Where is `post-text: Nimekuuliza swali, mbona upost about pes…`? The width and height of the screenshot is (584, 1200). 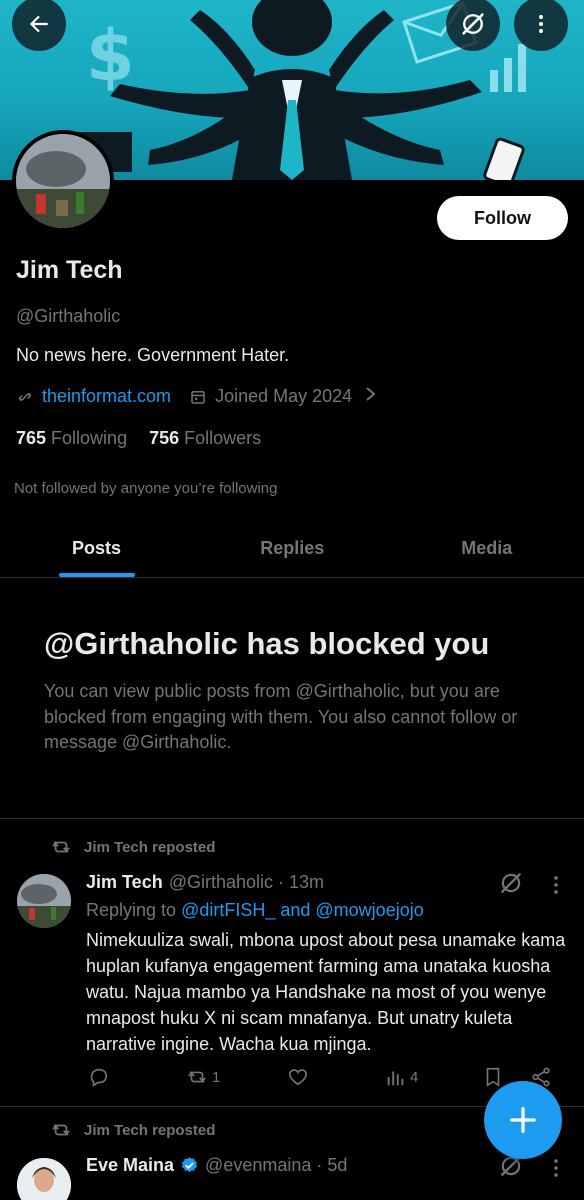
post-text: Nimekuuliza swali, mbona upost about pes… is located at coordinates (326, 992).